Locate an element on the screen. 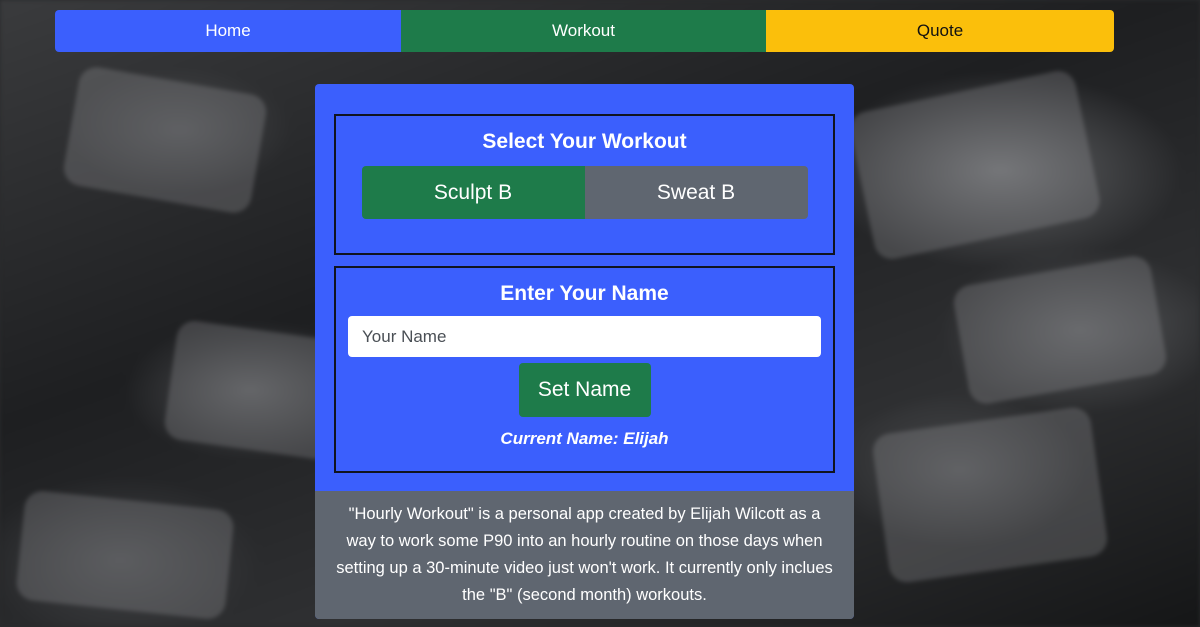  nav-workout: Workout is located at coordinates (583, 31).